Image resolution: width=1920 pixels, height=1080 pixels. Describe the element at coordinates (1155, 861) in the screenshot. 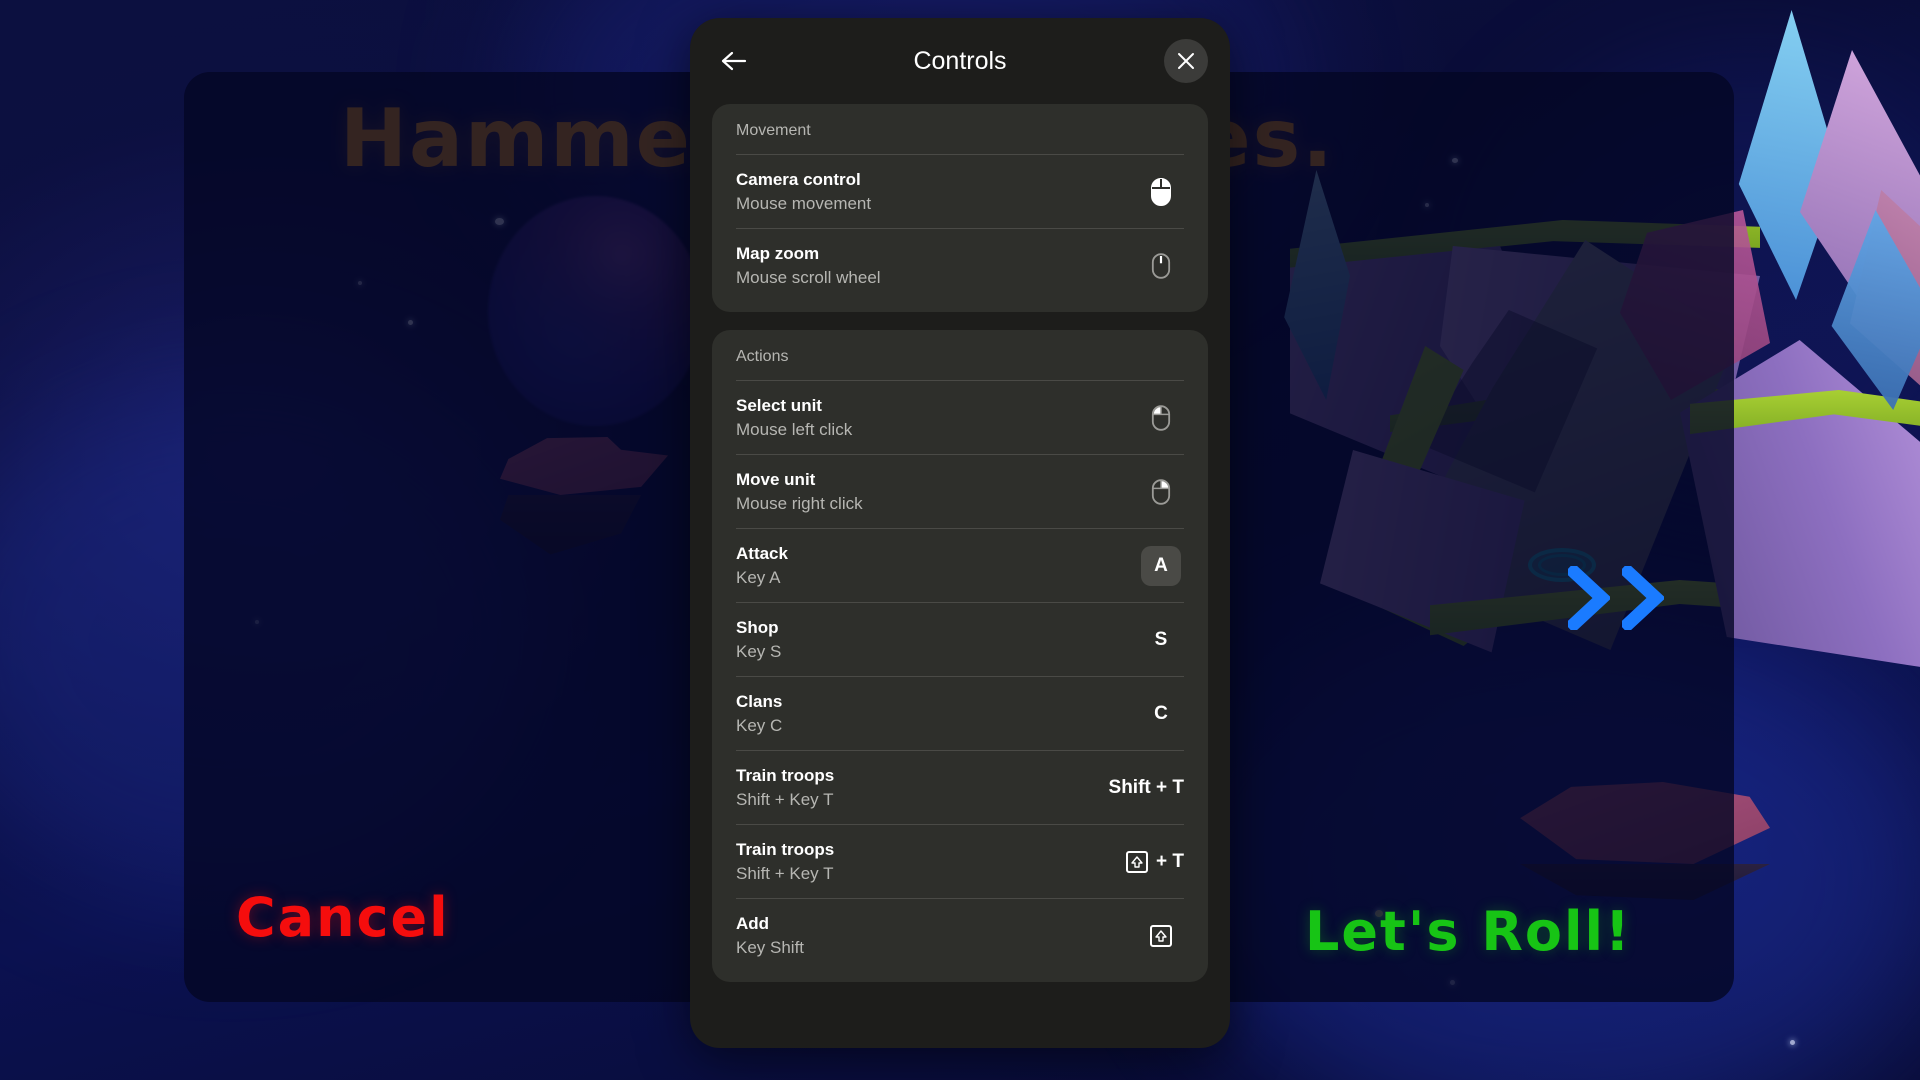

I see `row-control: + T` at that location.